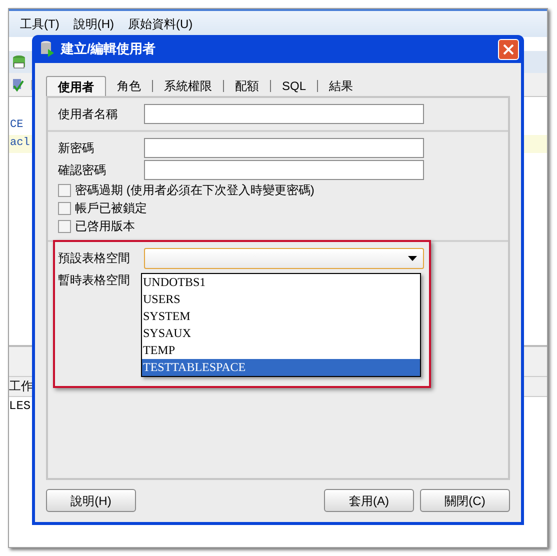  I want to click on field-label: 預設表格空間, so click(94, 258).